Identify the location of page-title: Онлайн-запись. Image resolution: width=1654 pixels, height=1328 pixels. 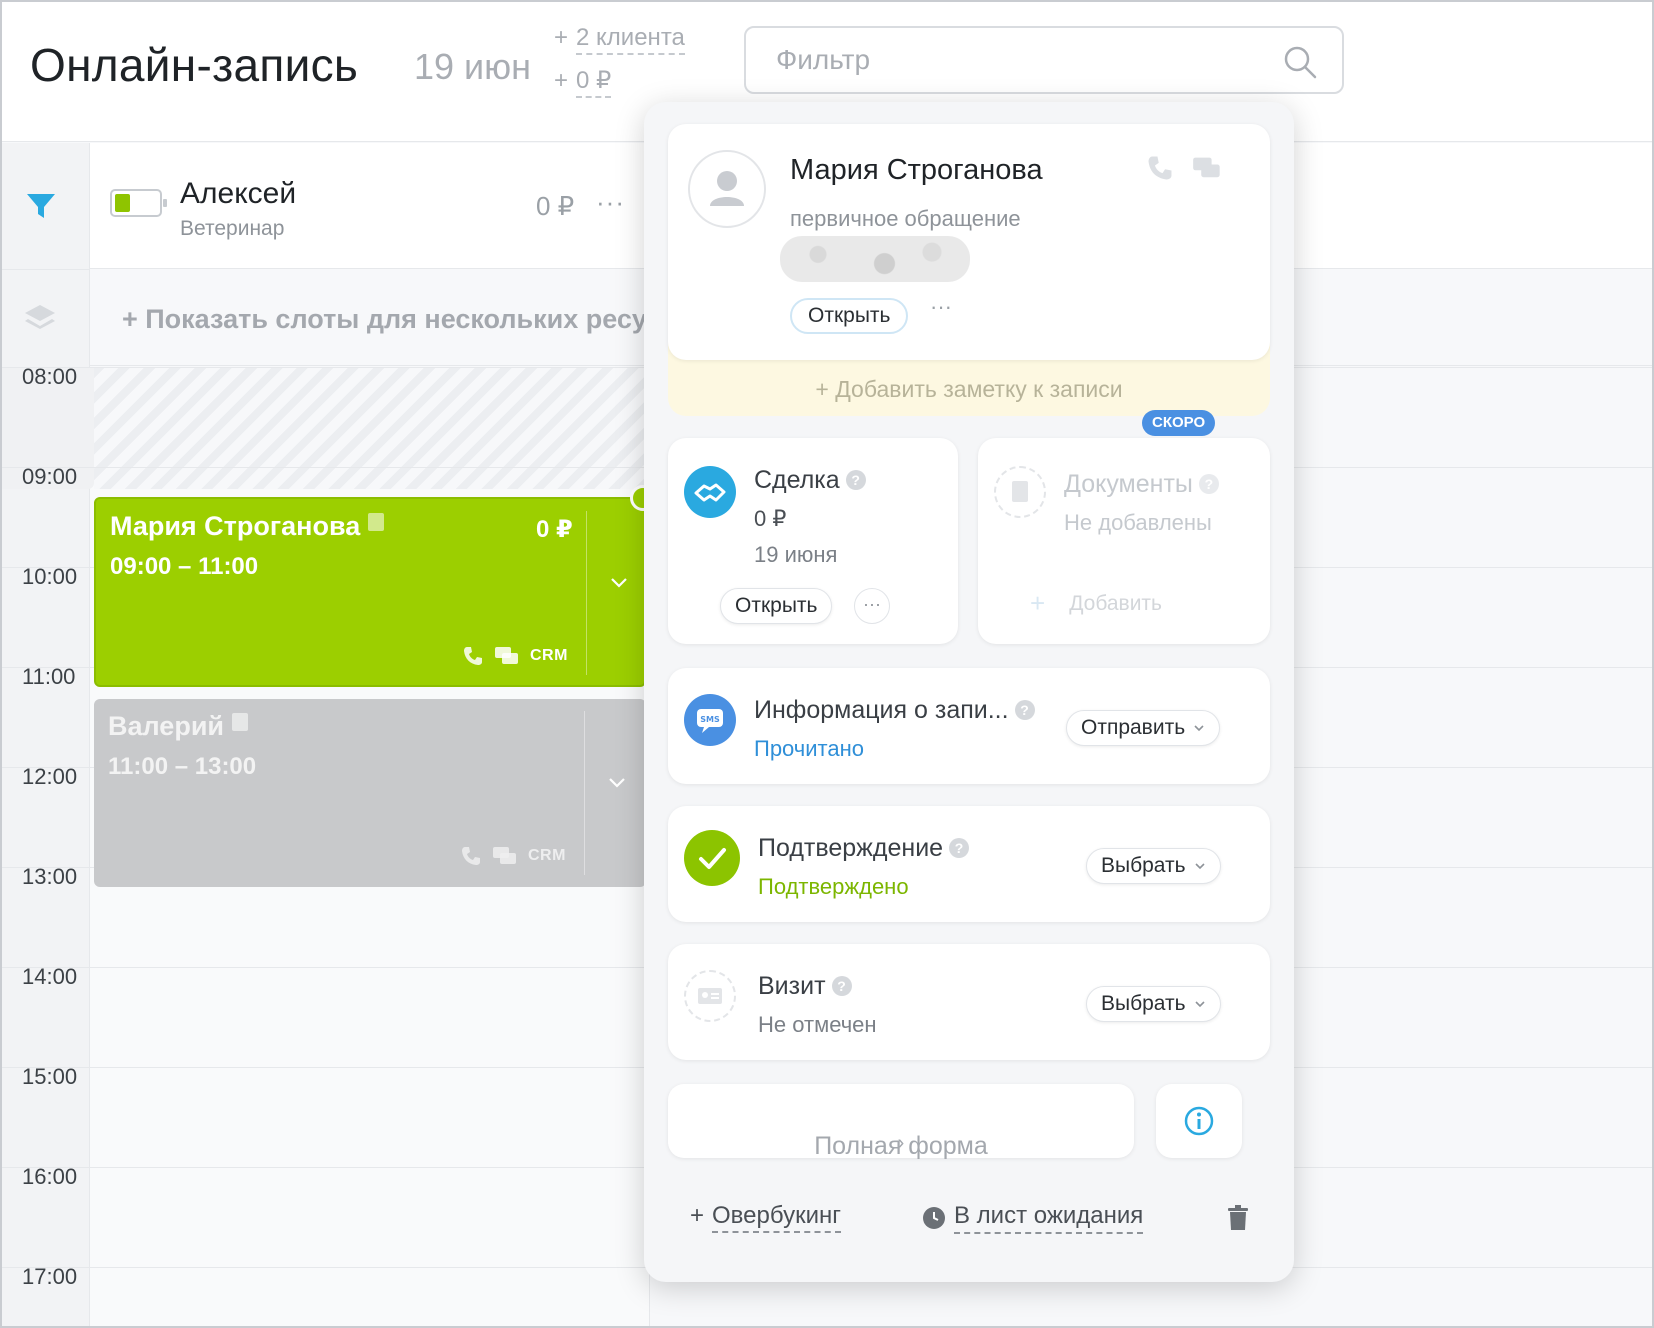
(194, 65).